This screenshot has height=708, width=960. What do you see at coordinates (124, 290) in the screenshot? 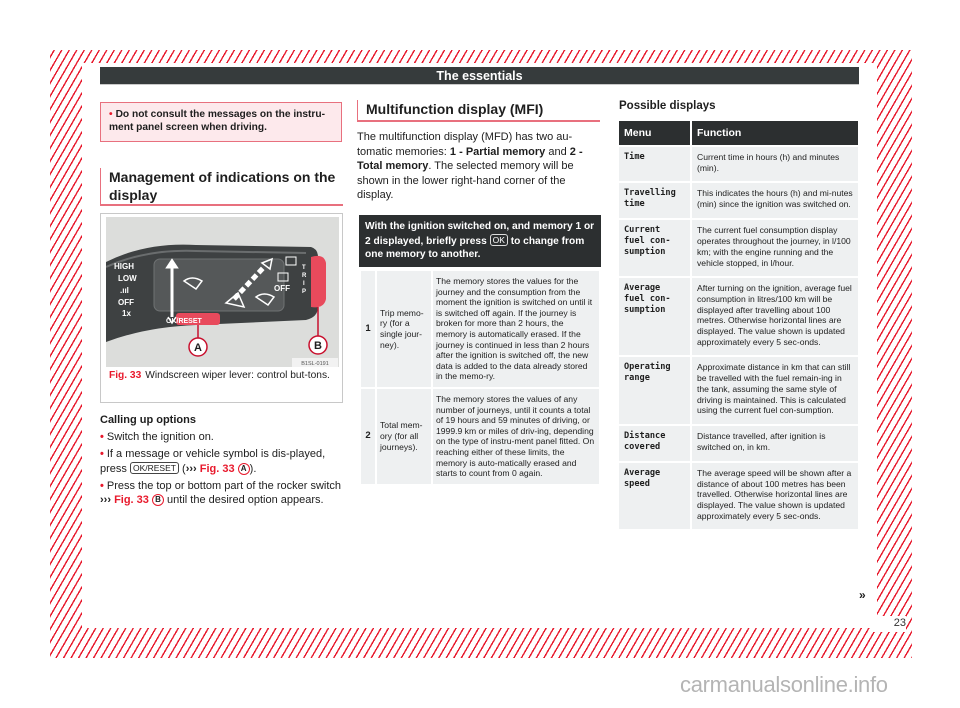
I see `label-interval: .ııl` at bounding box center [124, 290].